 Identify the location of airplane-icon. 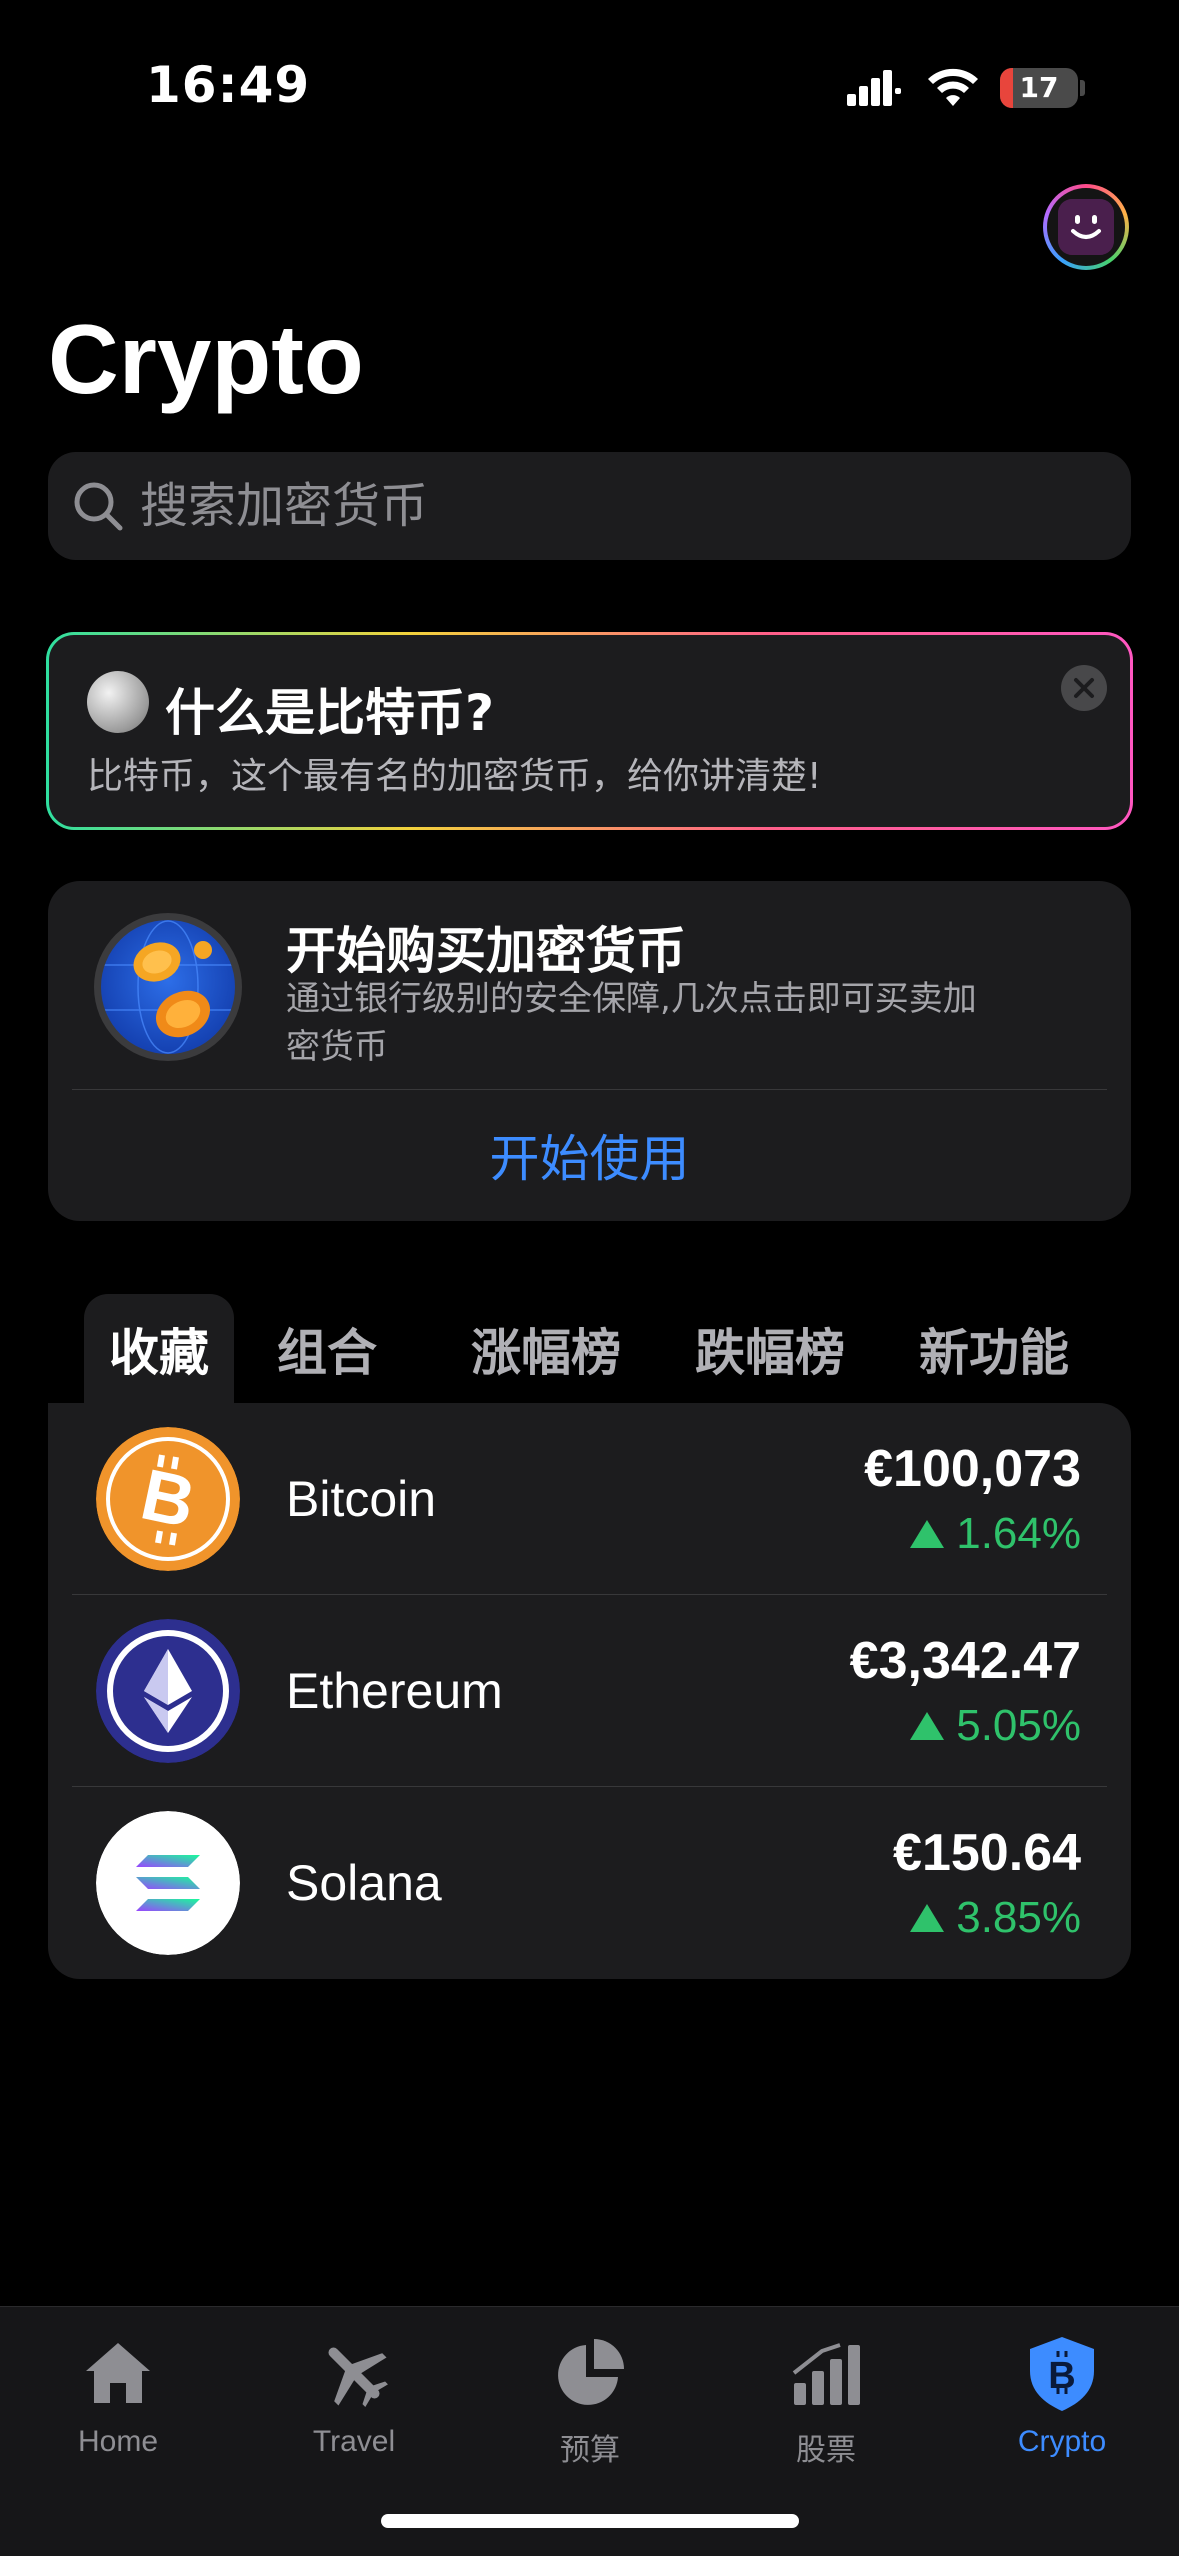
(358, 2377).